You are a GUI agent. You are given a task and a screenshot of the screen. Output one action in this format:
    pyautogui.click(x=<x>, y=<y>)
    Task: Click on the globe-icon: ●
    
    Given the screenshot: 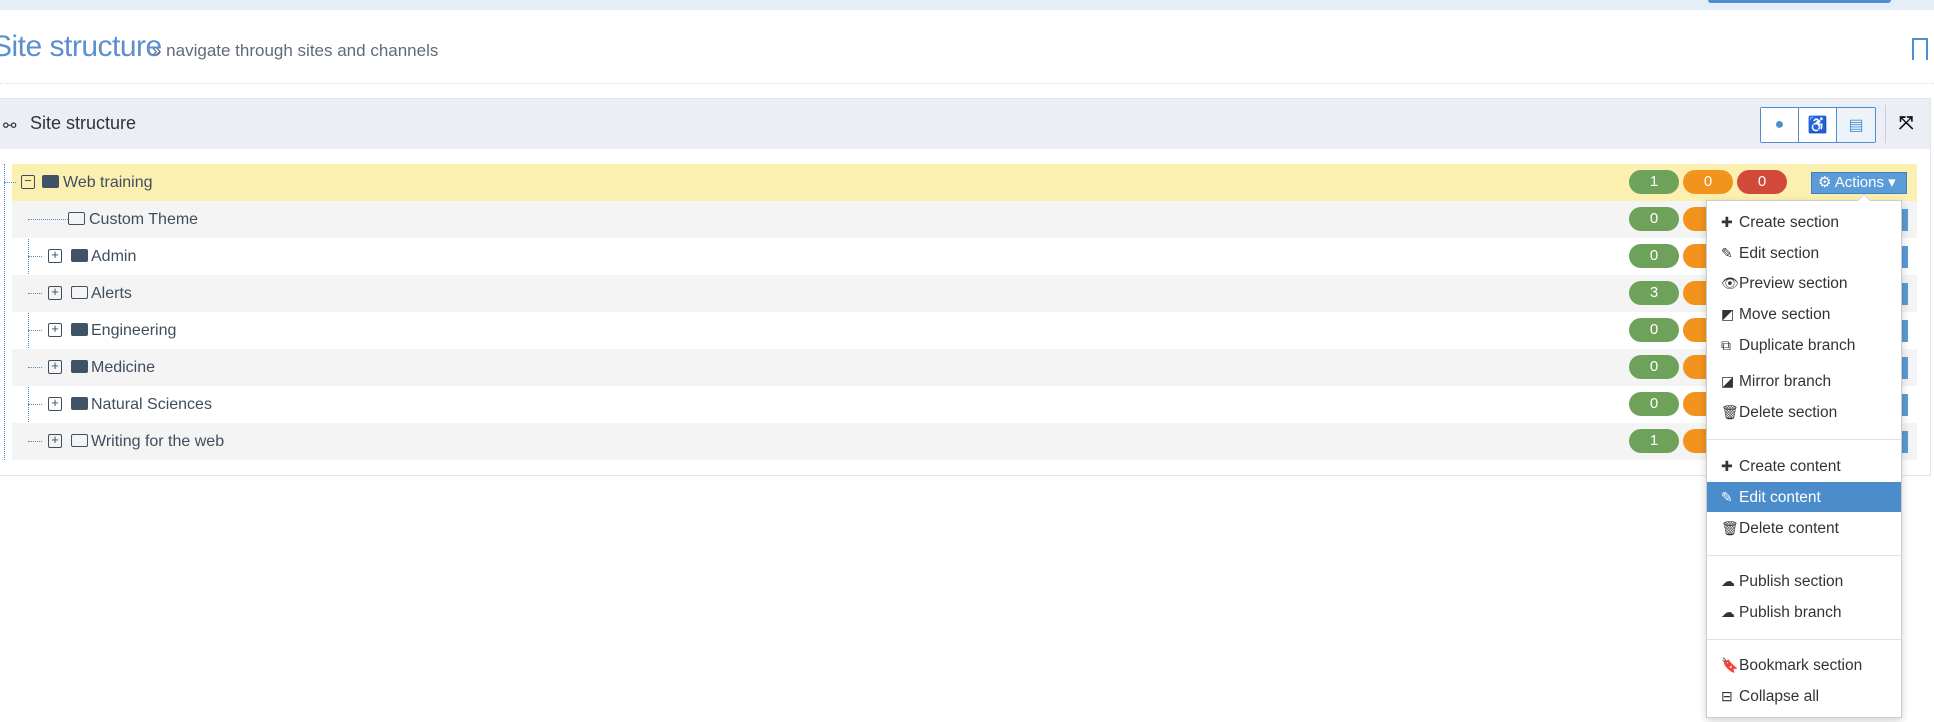 What is the action you would take?
    pyautogui.click(x=1780, y=125)
    